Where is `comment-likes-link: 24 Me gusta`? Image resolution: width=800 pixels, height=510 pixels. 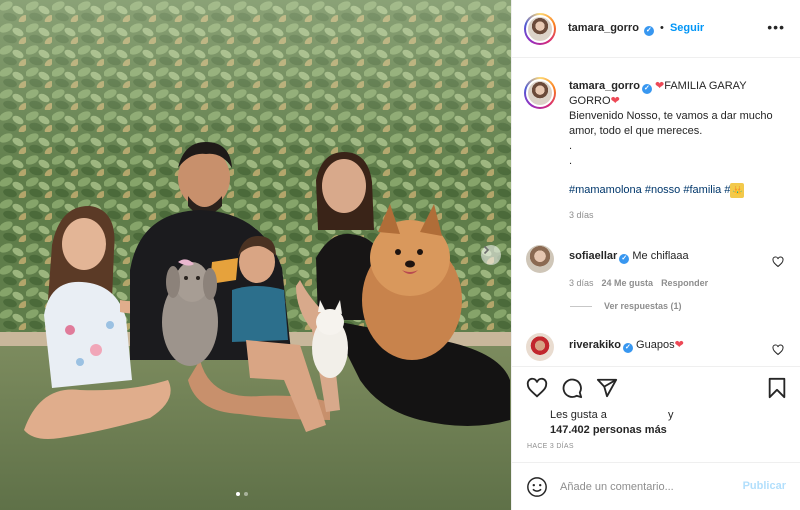 comment-likes-link: 24 Me gusta is located at coordinates (628, 283).